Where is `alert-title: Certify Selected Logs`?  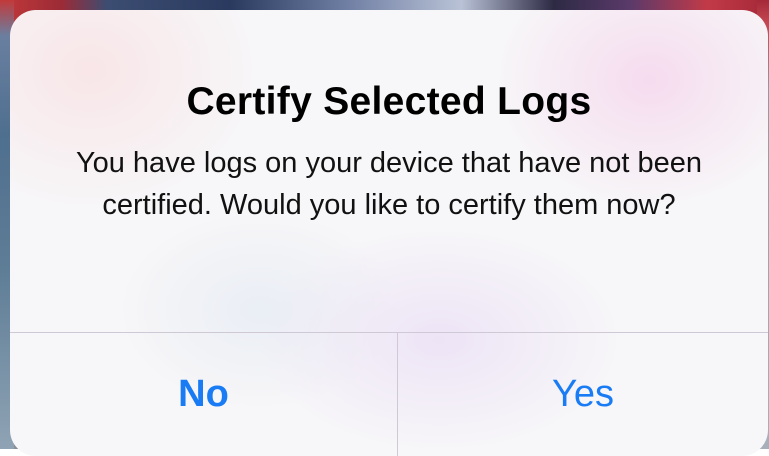 alert-title: Certify Selected Logs is located at coordinates (389, 101).